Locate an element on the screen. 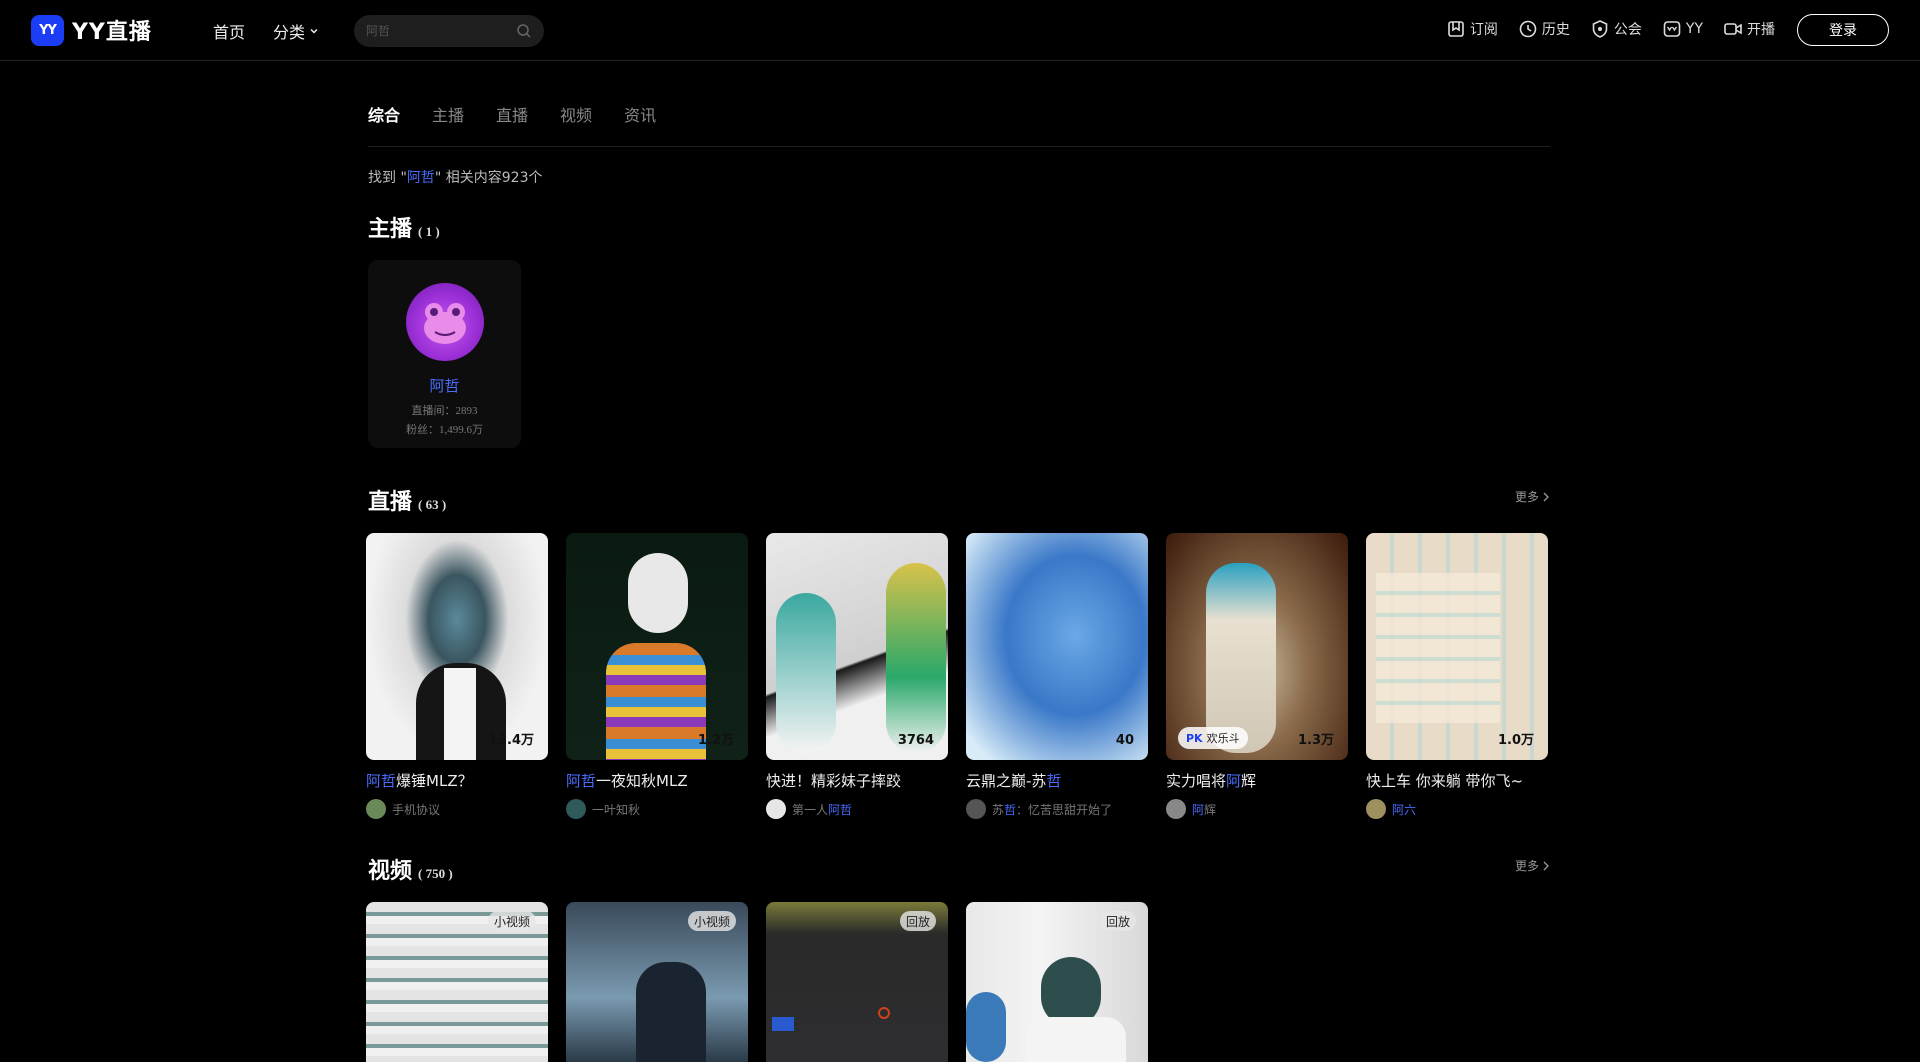 This screenshot has width=1920, height=1062. live-card: PK 欢乐斗 1.3万 实力唱将阿辉 阿辉 is located at coordinates (1257, 676).